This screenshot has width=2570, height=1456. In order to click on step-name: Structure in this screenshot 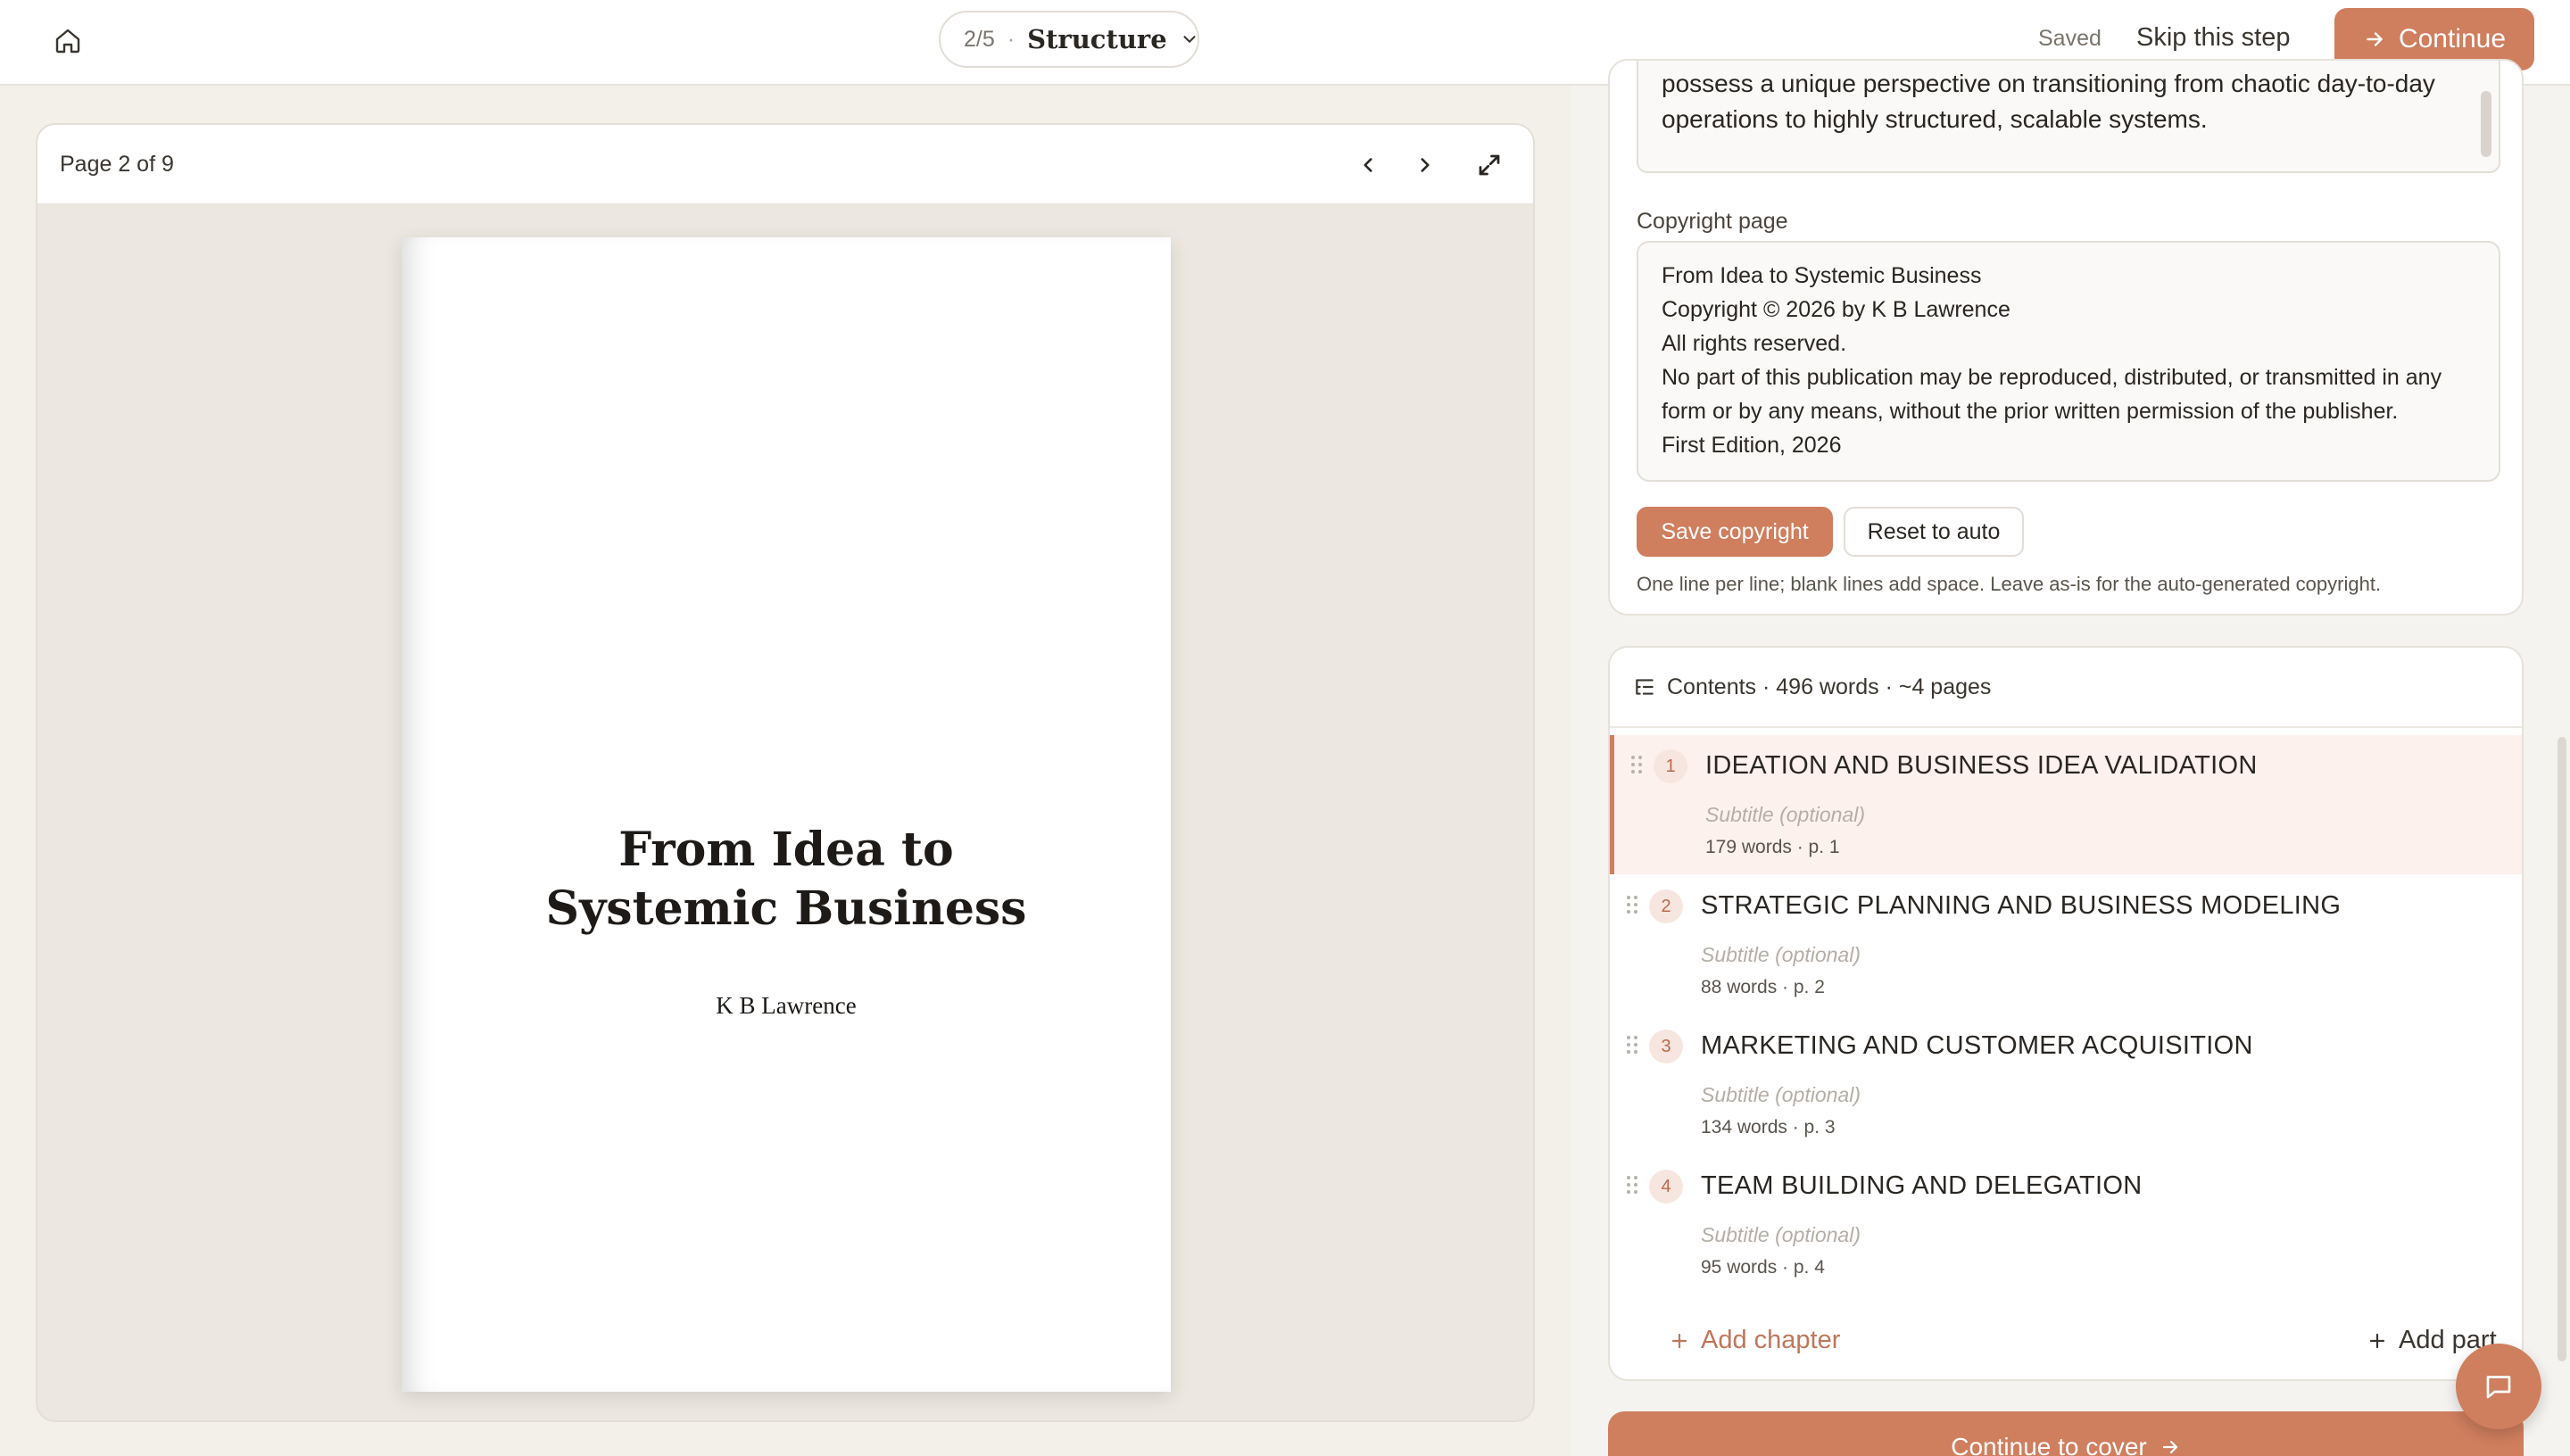, I will do `click(1097, 39)`.